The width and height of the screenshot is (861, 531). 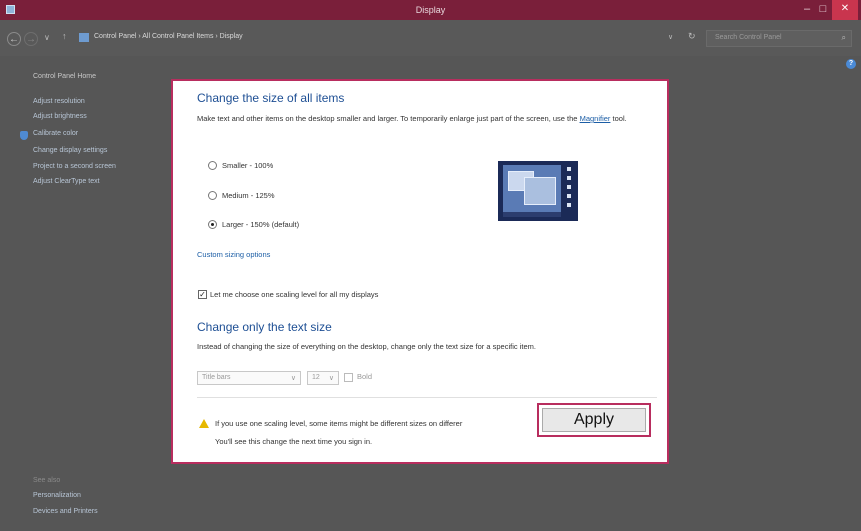 I want to click on maximize-button: □, so click(x=823, y=10).